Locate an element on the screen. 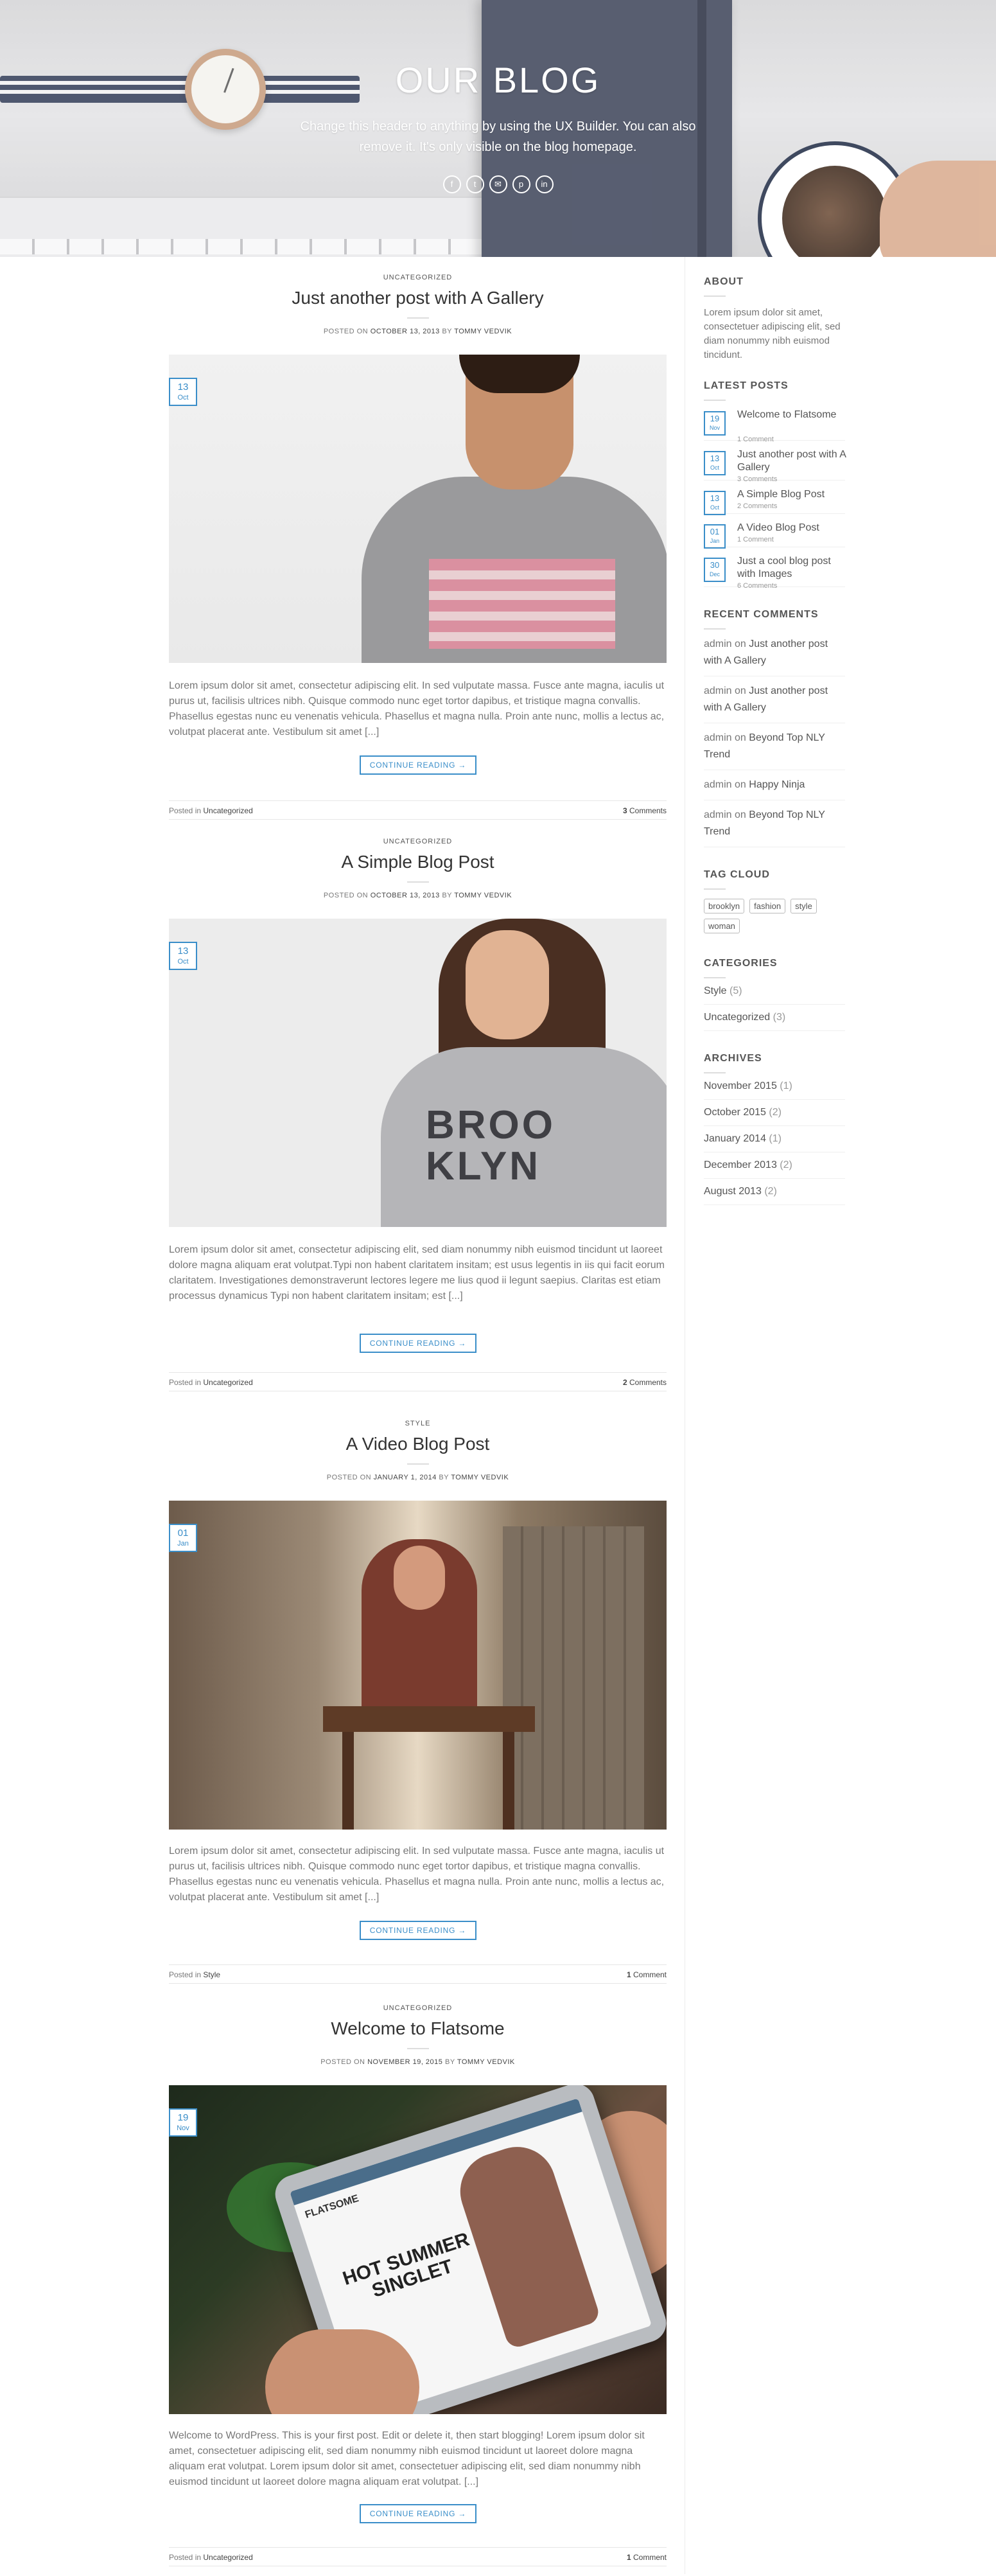 The height and width of the screenshot is (2576, 996). hero-title: OUR BLOG is located at coordinates (498, 80).